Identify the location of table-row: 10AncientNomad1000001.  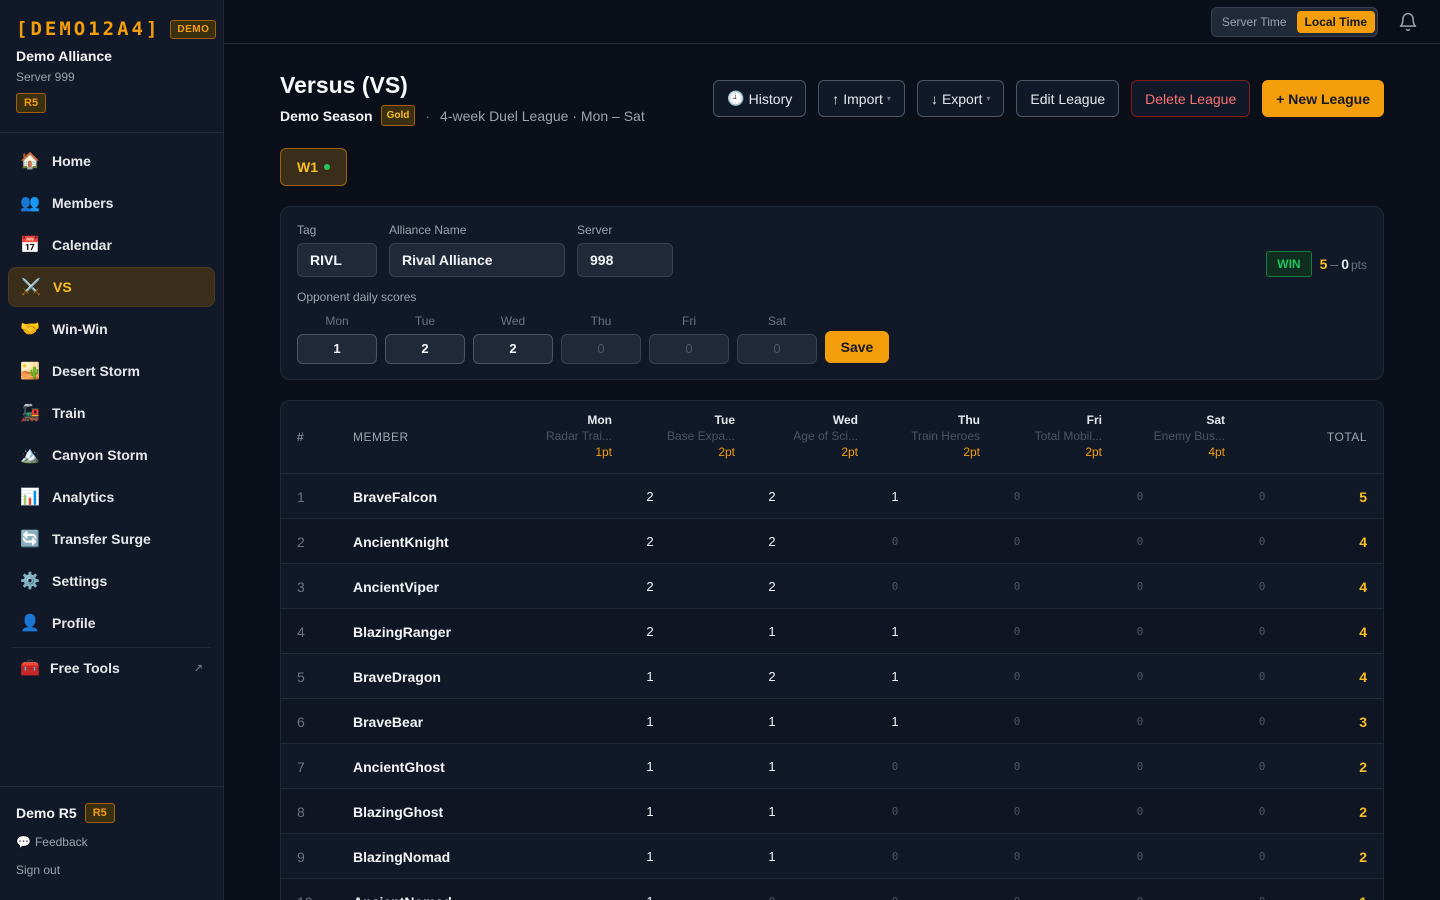
(832, 889).